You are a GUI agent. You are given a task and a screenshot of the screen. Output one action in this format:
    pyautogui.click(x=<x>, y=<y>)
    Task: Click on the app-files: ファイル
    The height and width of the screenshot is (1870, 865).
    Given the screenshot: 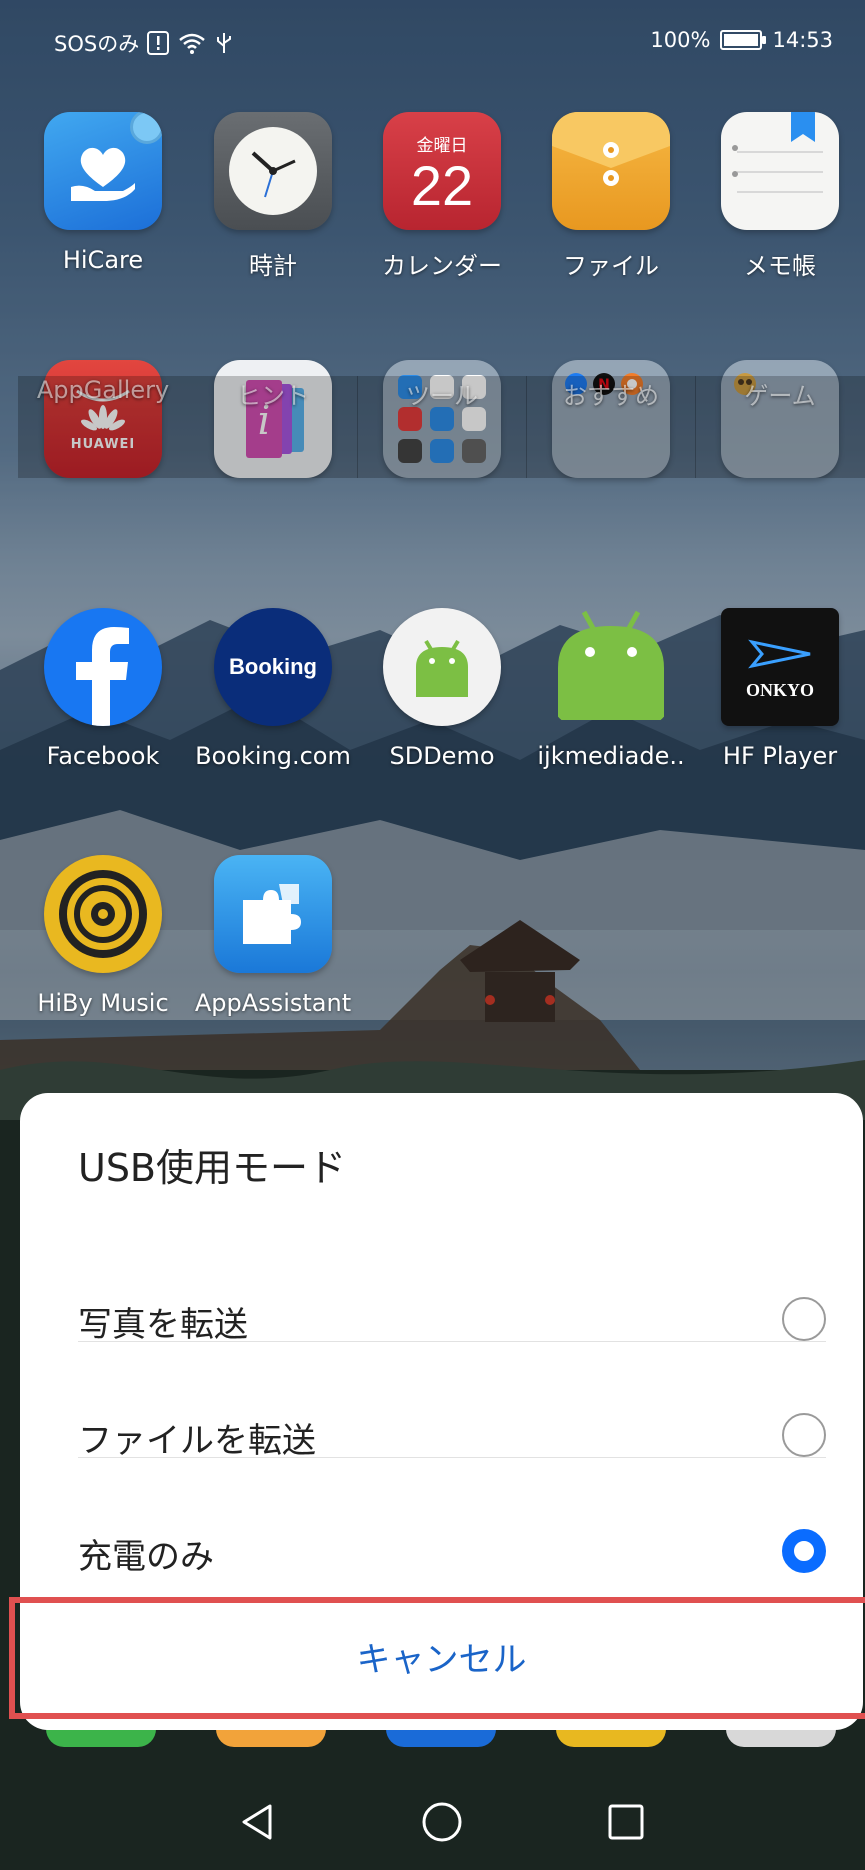 What is the action you would take?
    pyautogui.click(x=611, y=196)
    